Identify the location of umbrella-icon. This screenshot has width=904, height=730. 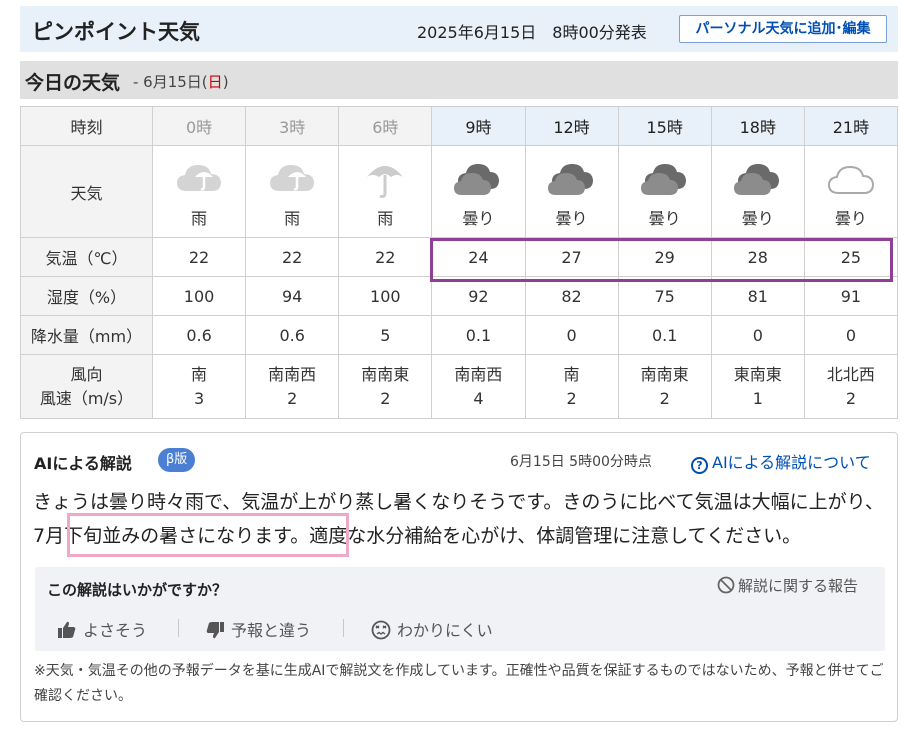
(385, 178).